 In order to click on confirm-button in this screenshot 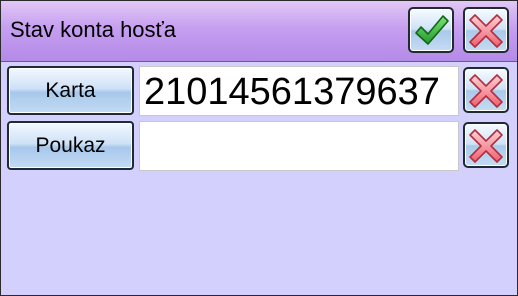, I will do `click(431, 30)`.